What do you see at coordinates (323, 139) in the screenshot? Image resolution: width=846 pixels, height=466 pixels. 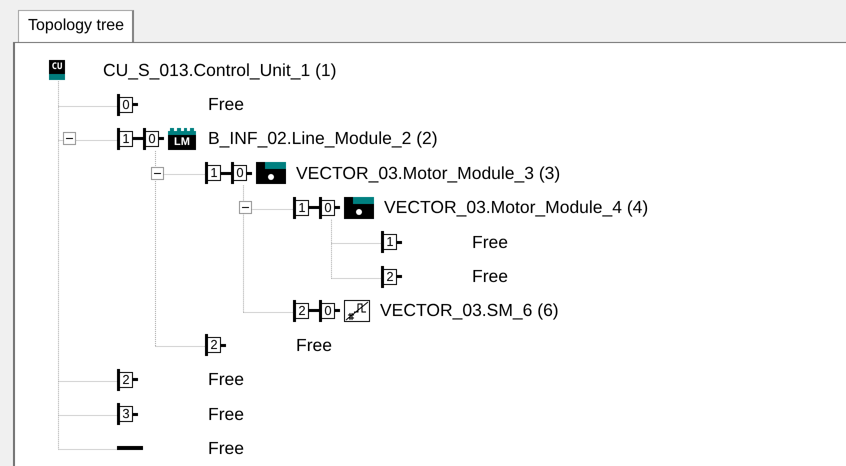 I see `device-name: B_INF_02.Line_Module_2 (2)` at bounding box center [323, 139].